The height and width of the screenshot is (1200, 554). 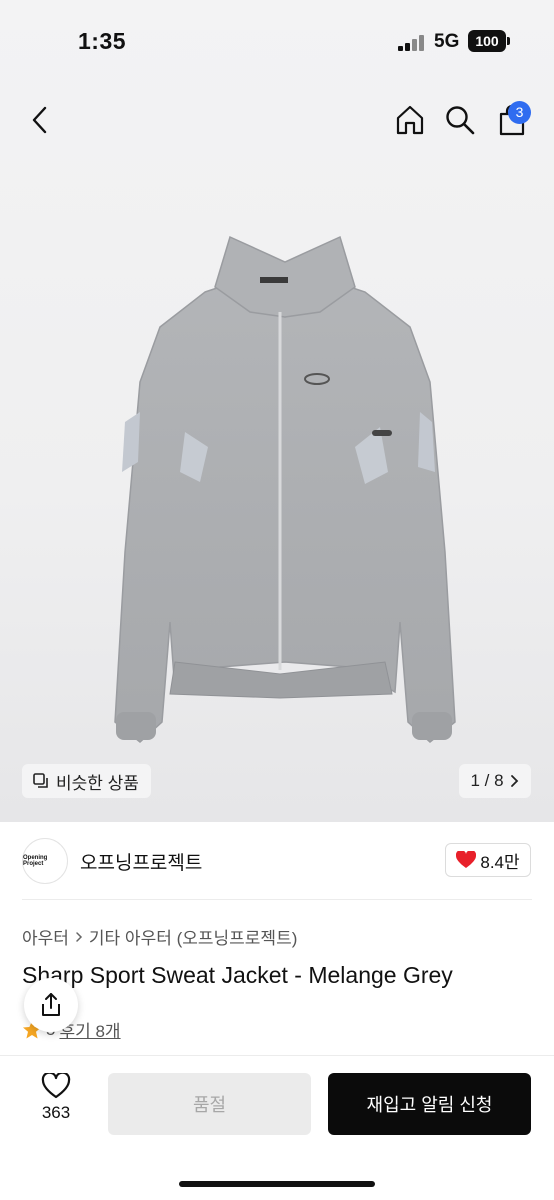 I want to click on back-chevron-icon, so click(x=39, y=120).